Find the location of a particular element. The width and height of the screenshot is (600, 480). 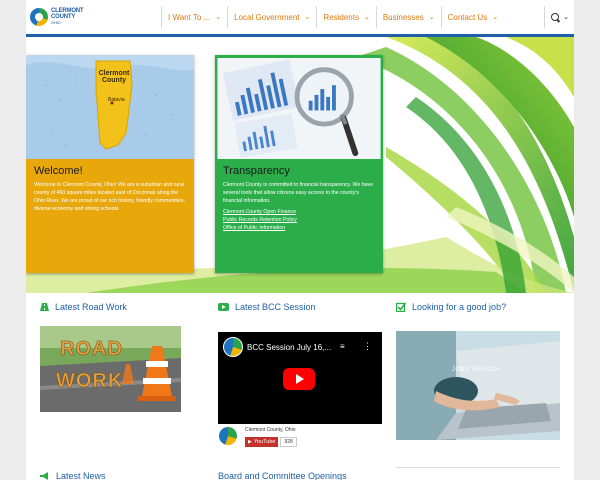

nav-i-want-to: I Want To ... ⌄ is located at coordinates (194, 17).